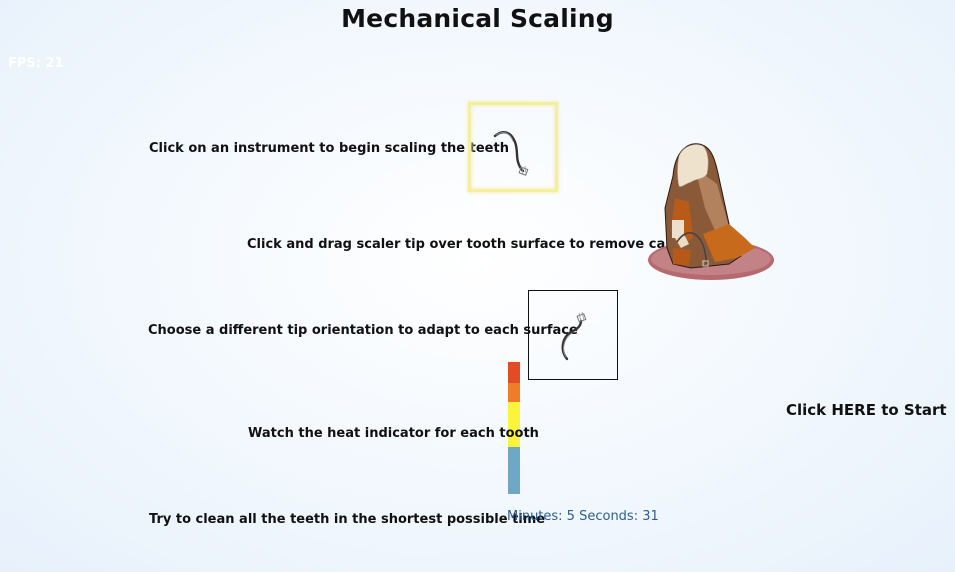 Image resolution: width=955 pixels, height=572 pixels. What do you see at coordinates (511, 153) in the screenshot?
I see `scaler-instrument-icon` at bounding box center [511, 153].